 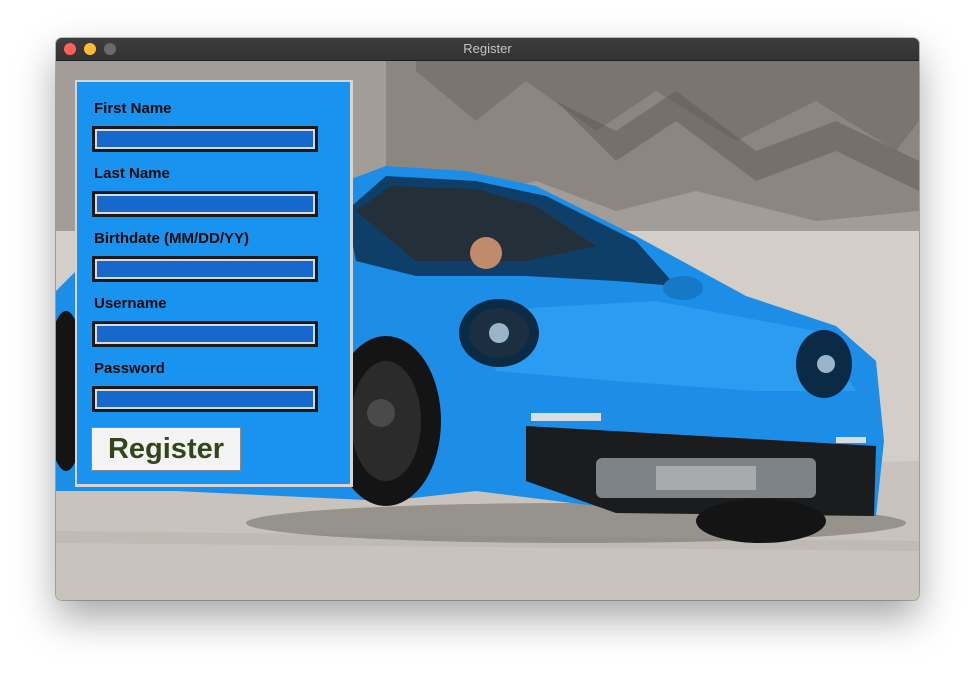 I want to click on register-button: Register, so click(x=166, y=449).